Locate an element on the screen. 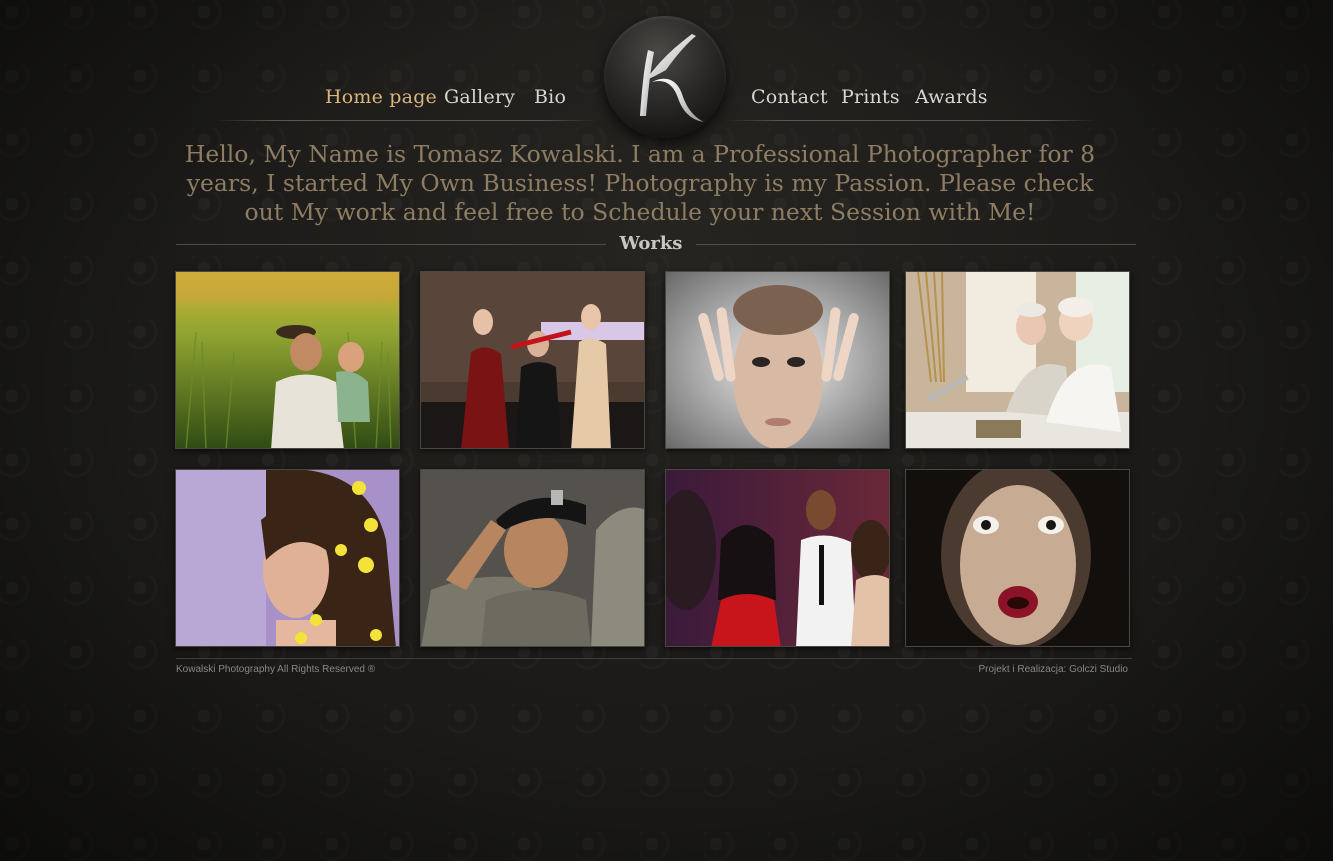 This screenshot has height=861, width=1333. works-title: Works is located at coordinates (651, 243).